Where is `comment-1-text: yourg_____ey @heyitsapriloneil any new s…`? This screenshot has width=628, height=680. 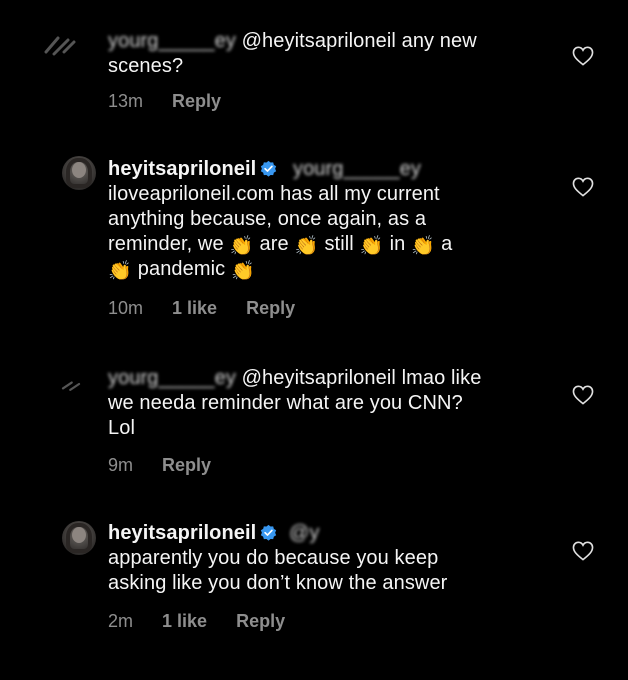
comment-1-text: yourg_____ey @heyitsapriloneil any new s… is located at coordinates (328, 54).